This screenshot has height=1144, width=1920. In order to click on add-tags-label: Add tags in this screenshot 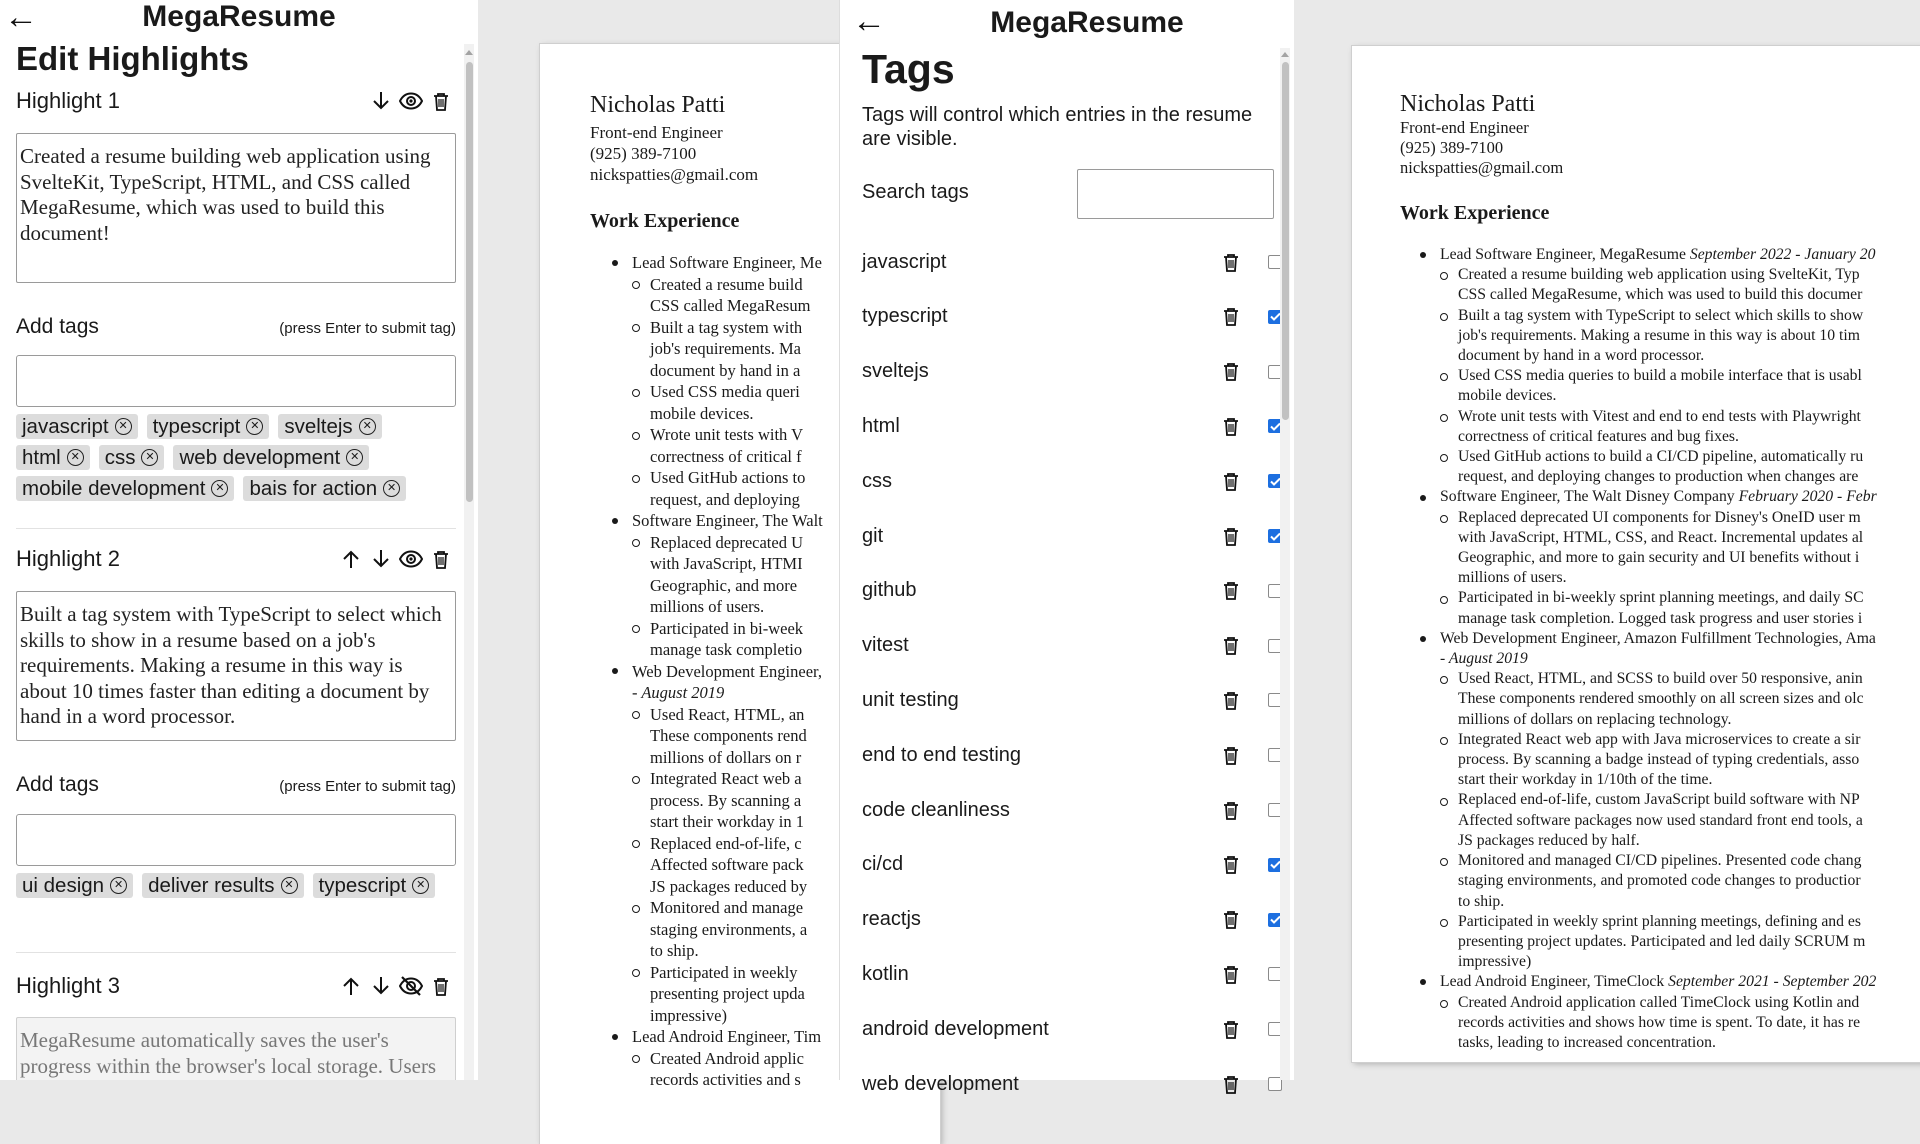, I will do `click(57, 784)`.